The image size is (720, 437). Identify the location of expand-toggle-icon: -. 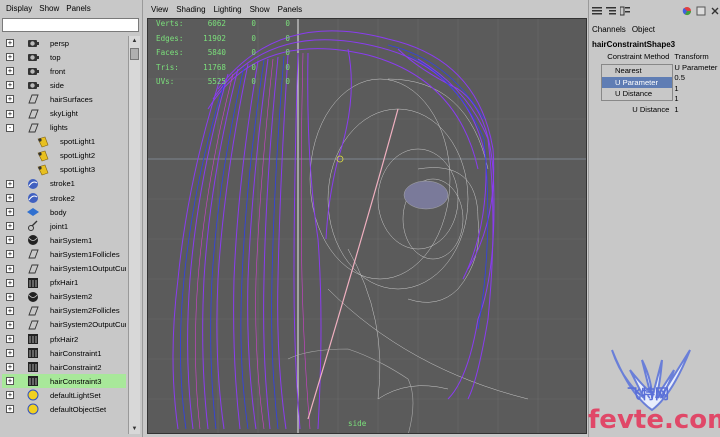
(10, 127).